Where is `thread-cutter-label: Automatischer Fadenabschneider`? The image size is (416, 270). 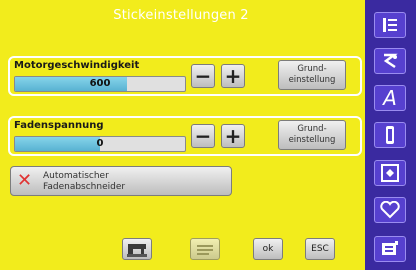
thread-cutter-label: Automatischer Fadenabschneider is located at coordinates (84, 182).